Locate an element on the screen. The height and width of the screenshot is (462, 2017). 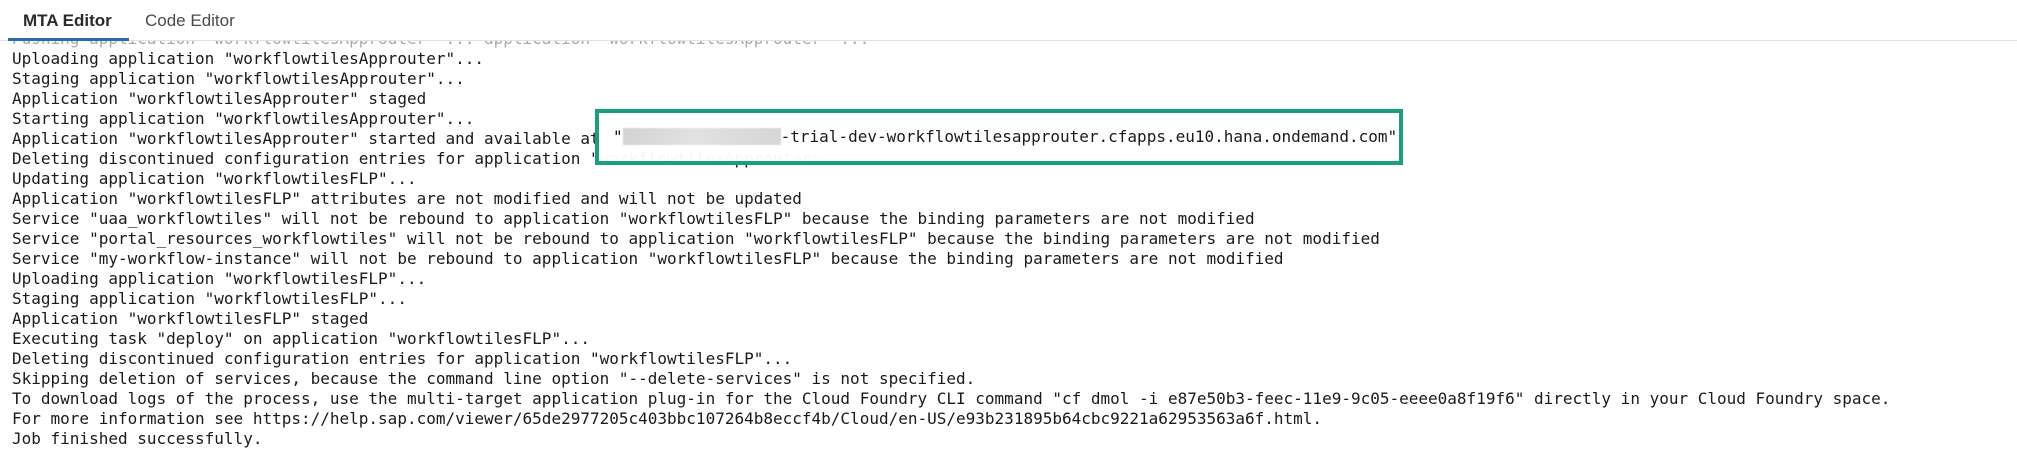
url-quote: " is located at coordinates (618, 136).